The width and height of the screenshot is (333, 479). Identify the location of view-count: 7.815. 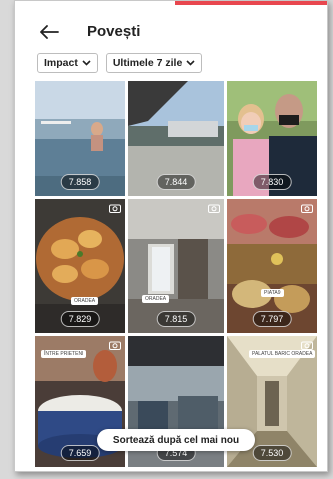
(176, 319).